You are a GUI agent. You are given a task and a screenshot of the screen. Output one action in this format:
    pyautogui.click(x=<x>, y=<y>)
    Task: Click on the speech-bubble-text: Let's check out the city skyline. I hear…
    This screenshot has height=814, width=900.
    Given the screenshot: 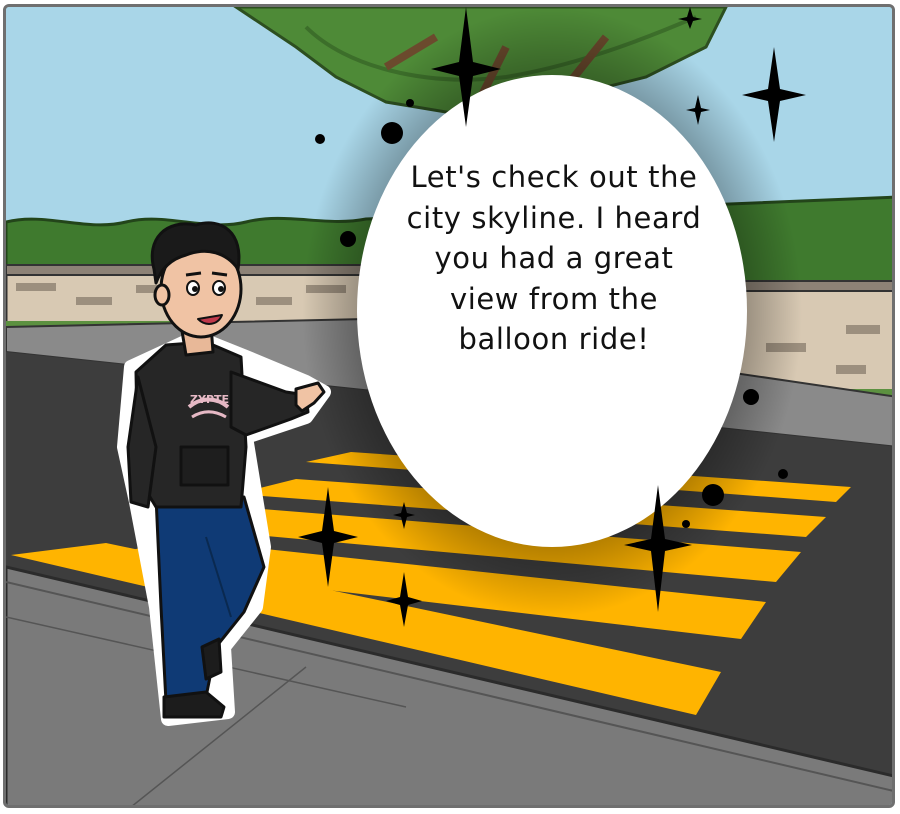 What is the action you would take?
    pyautogui.click(x=554, y=258)
    